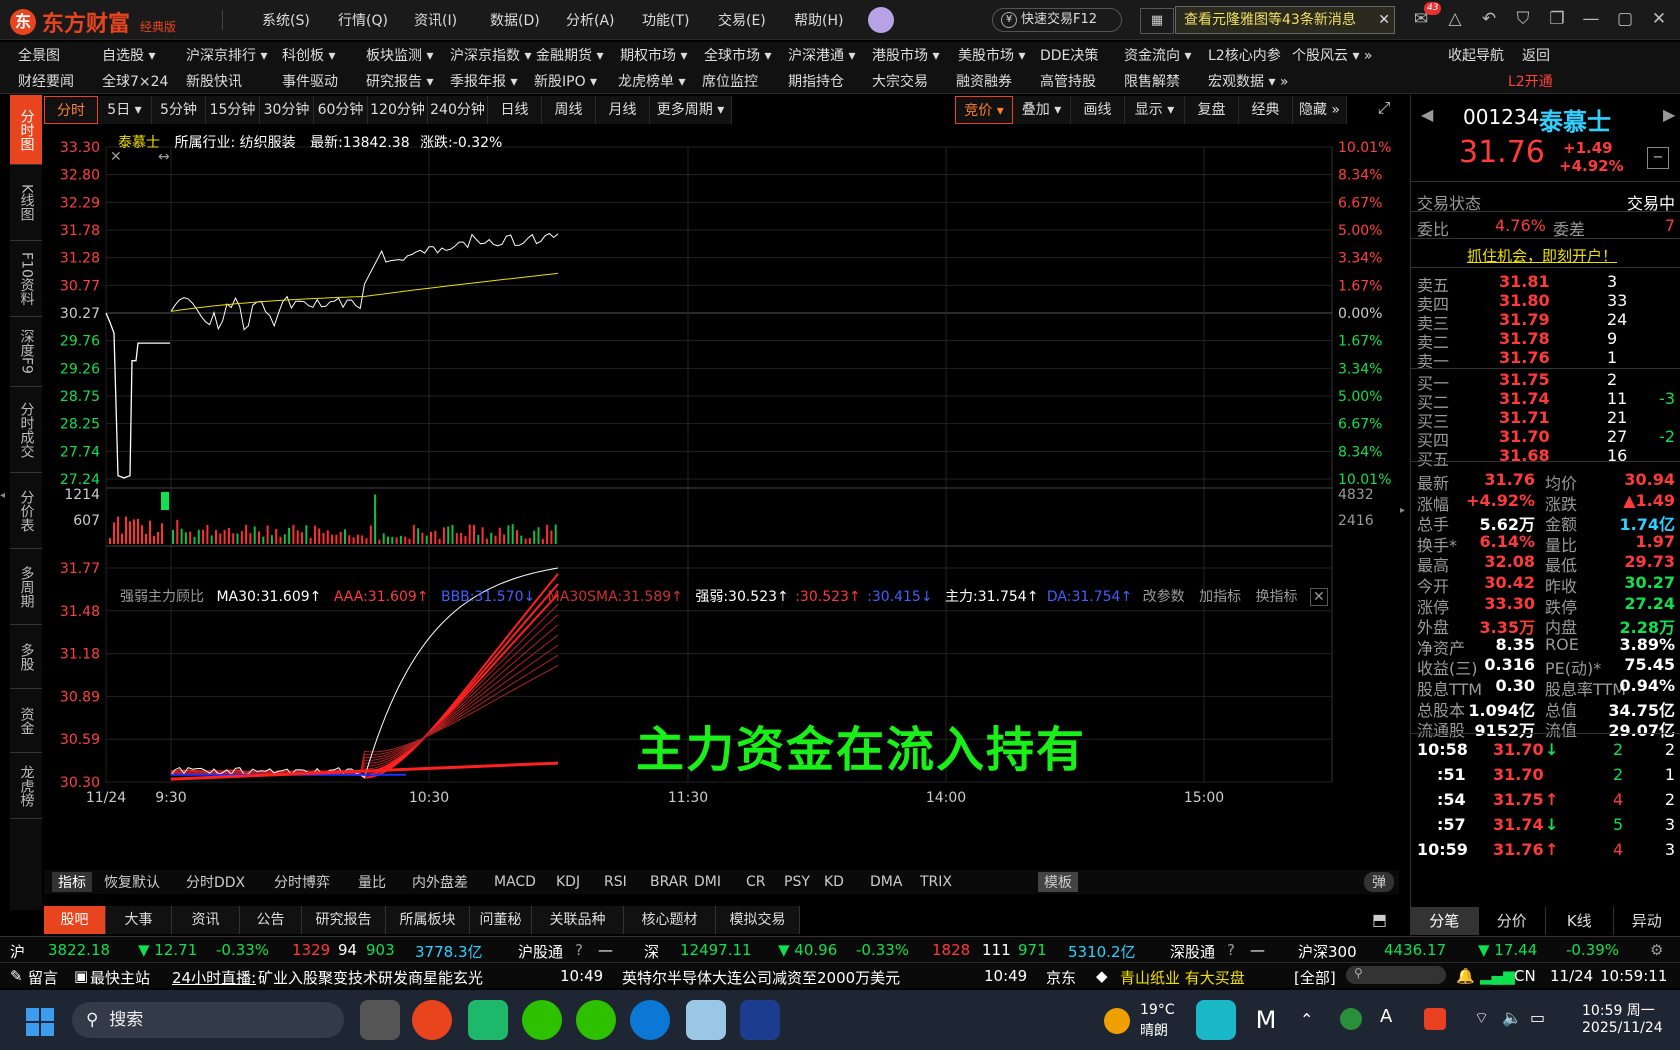  Describe the element at coordinates (1266, 1020) in the screenshot. I see `m-app-icon: M` at that location.